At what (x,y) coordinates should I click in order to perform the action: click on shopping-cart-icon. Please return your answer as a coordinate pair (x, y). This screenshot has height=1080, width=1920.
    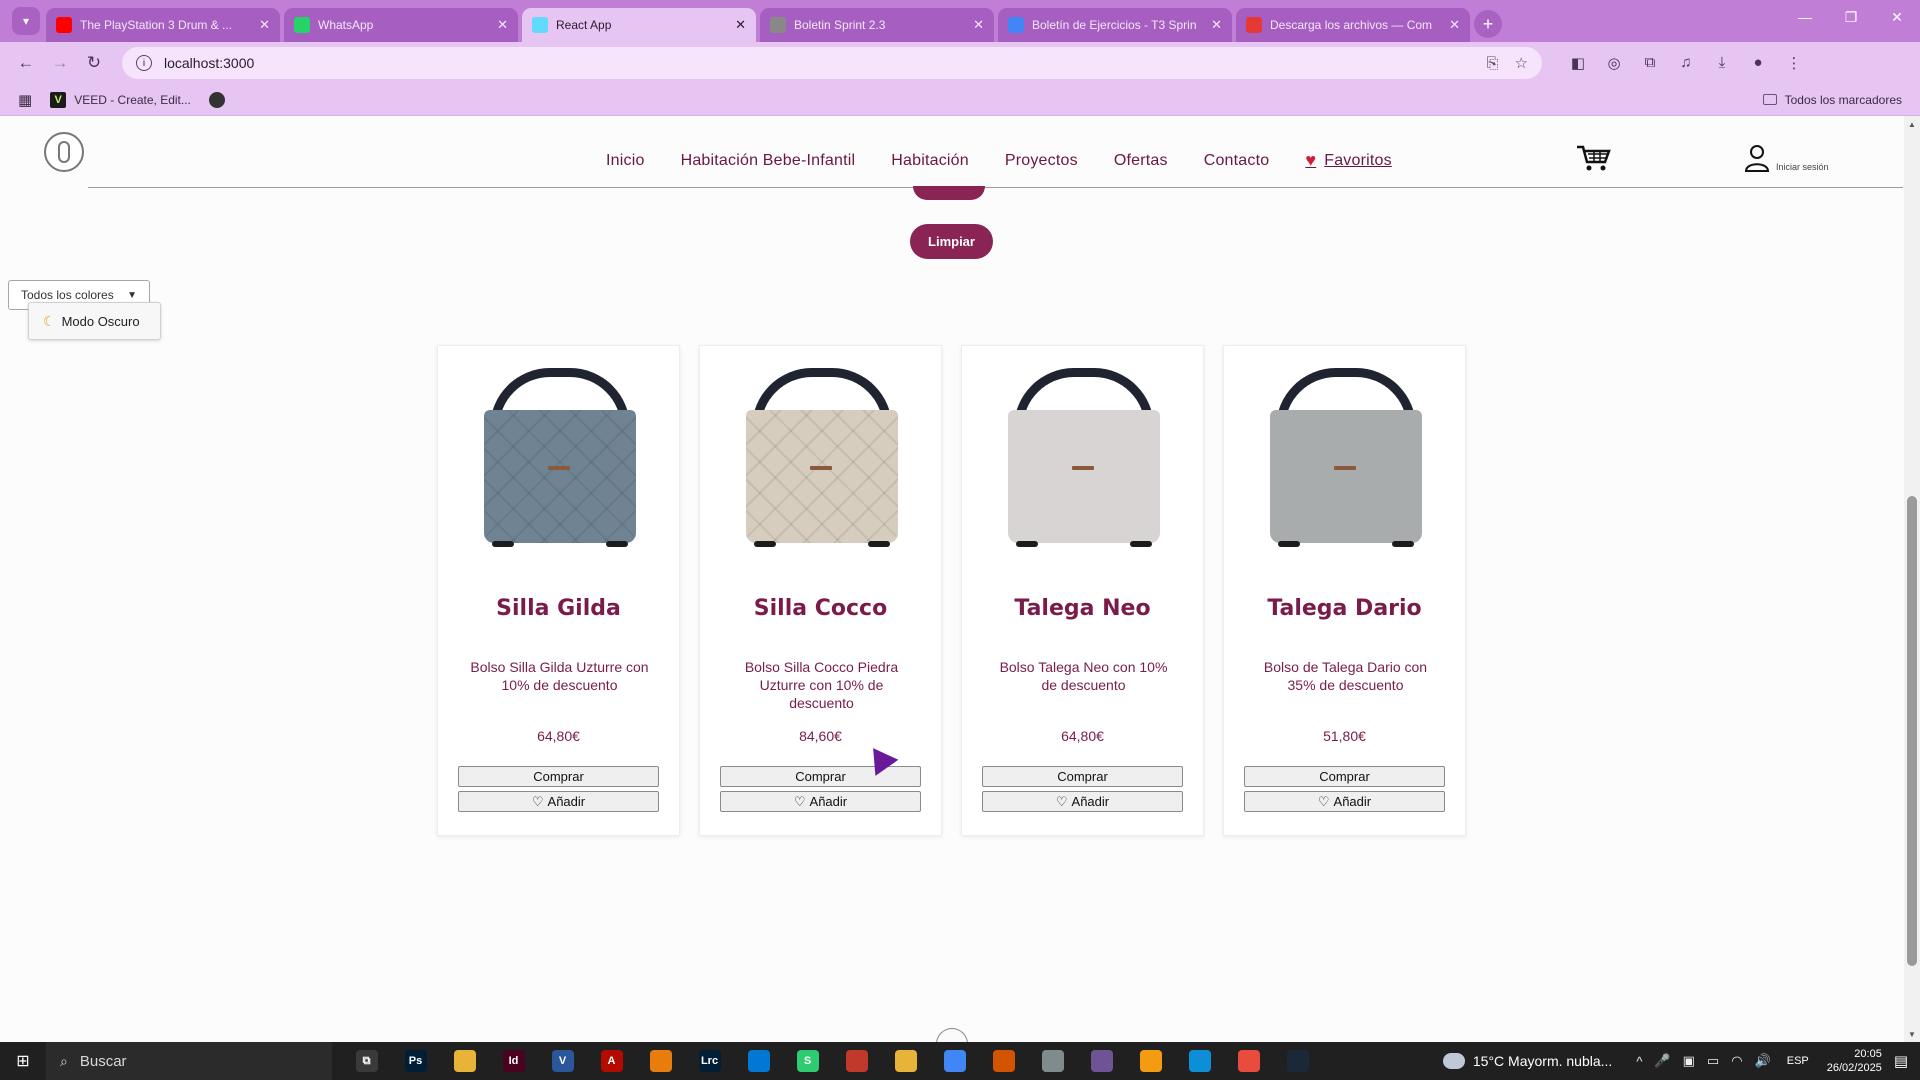
    Looking at the image, I should click on (1594, 158).